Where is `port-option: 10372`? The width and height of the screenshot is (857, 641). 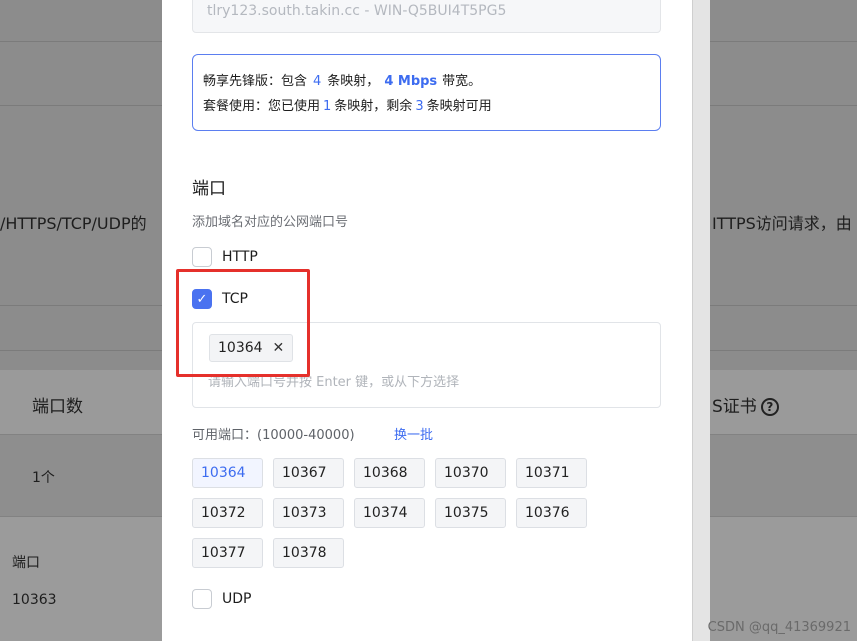
port-option: 10372 is located at coordinates (227, 513).